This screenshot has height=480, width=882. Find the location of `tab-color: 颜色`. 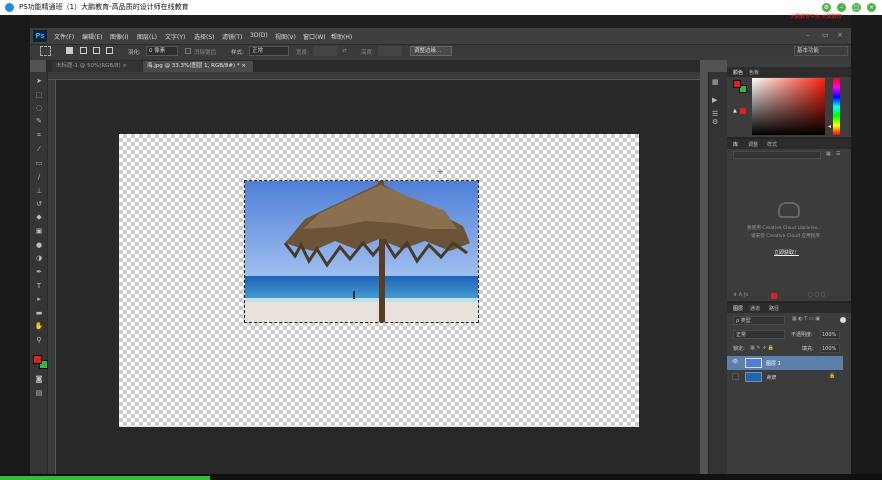

tab-color: 颜色 is located at coordinates (738, 72).